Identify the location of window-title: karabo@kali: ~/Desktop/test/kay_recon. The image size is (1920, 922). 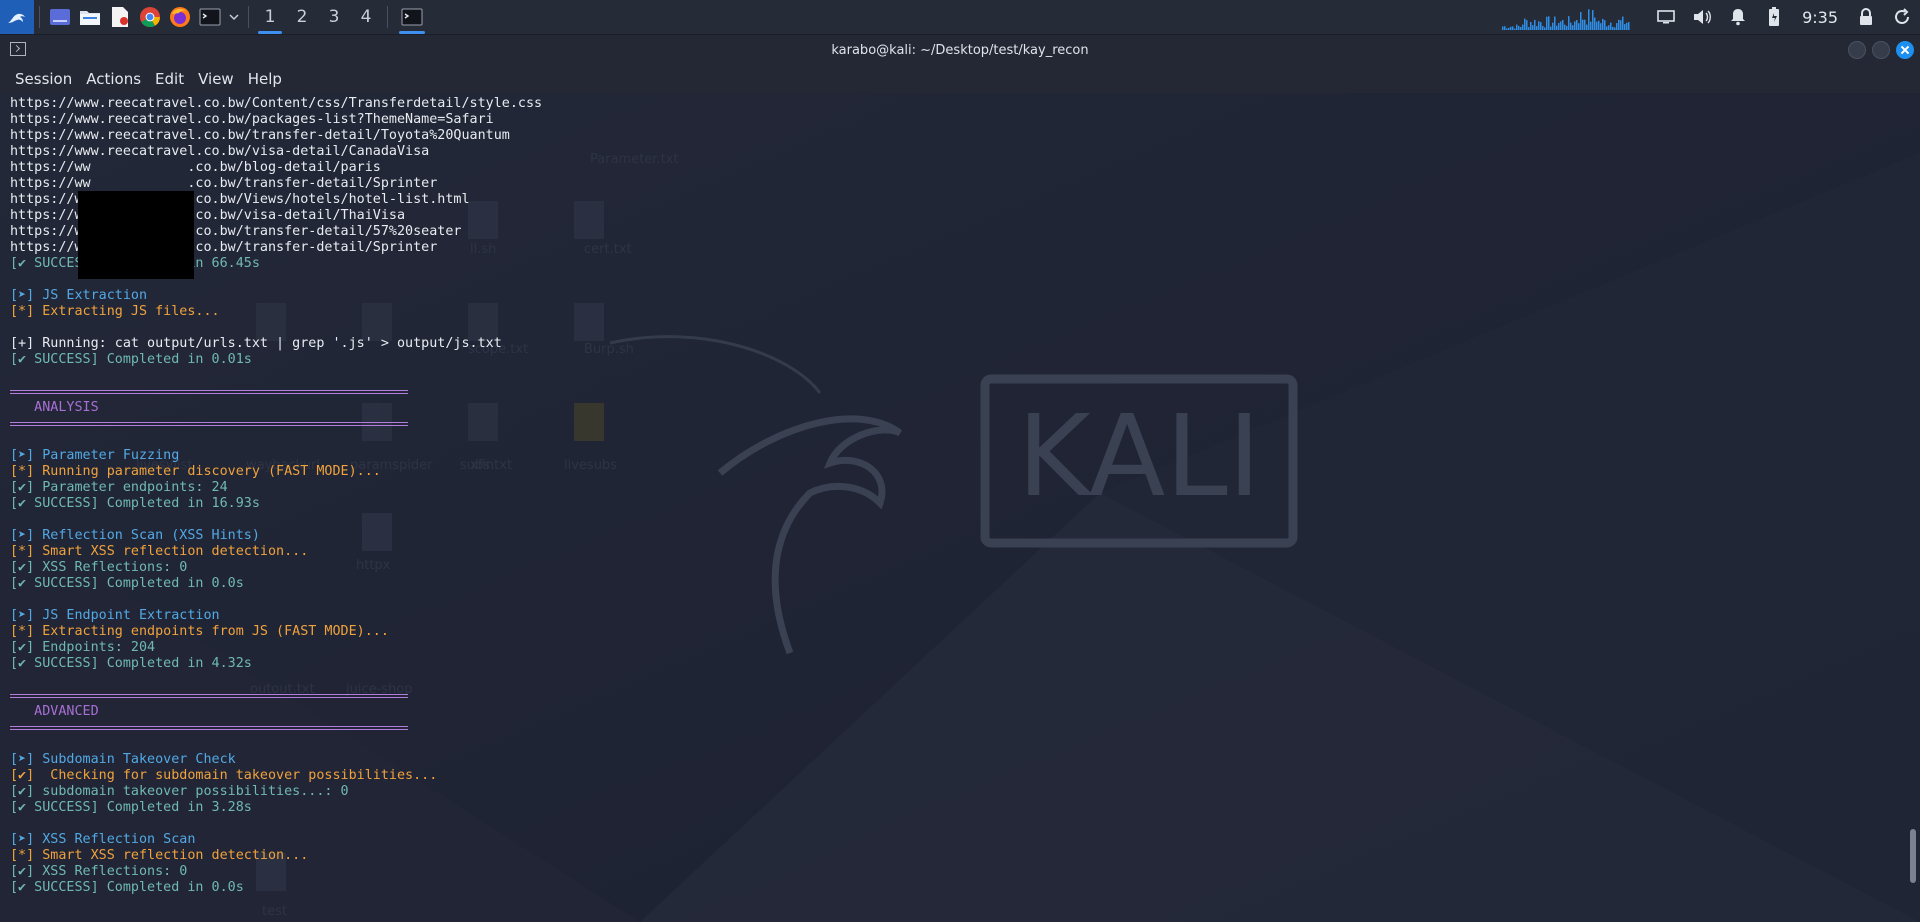
(960, 50).